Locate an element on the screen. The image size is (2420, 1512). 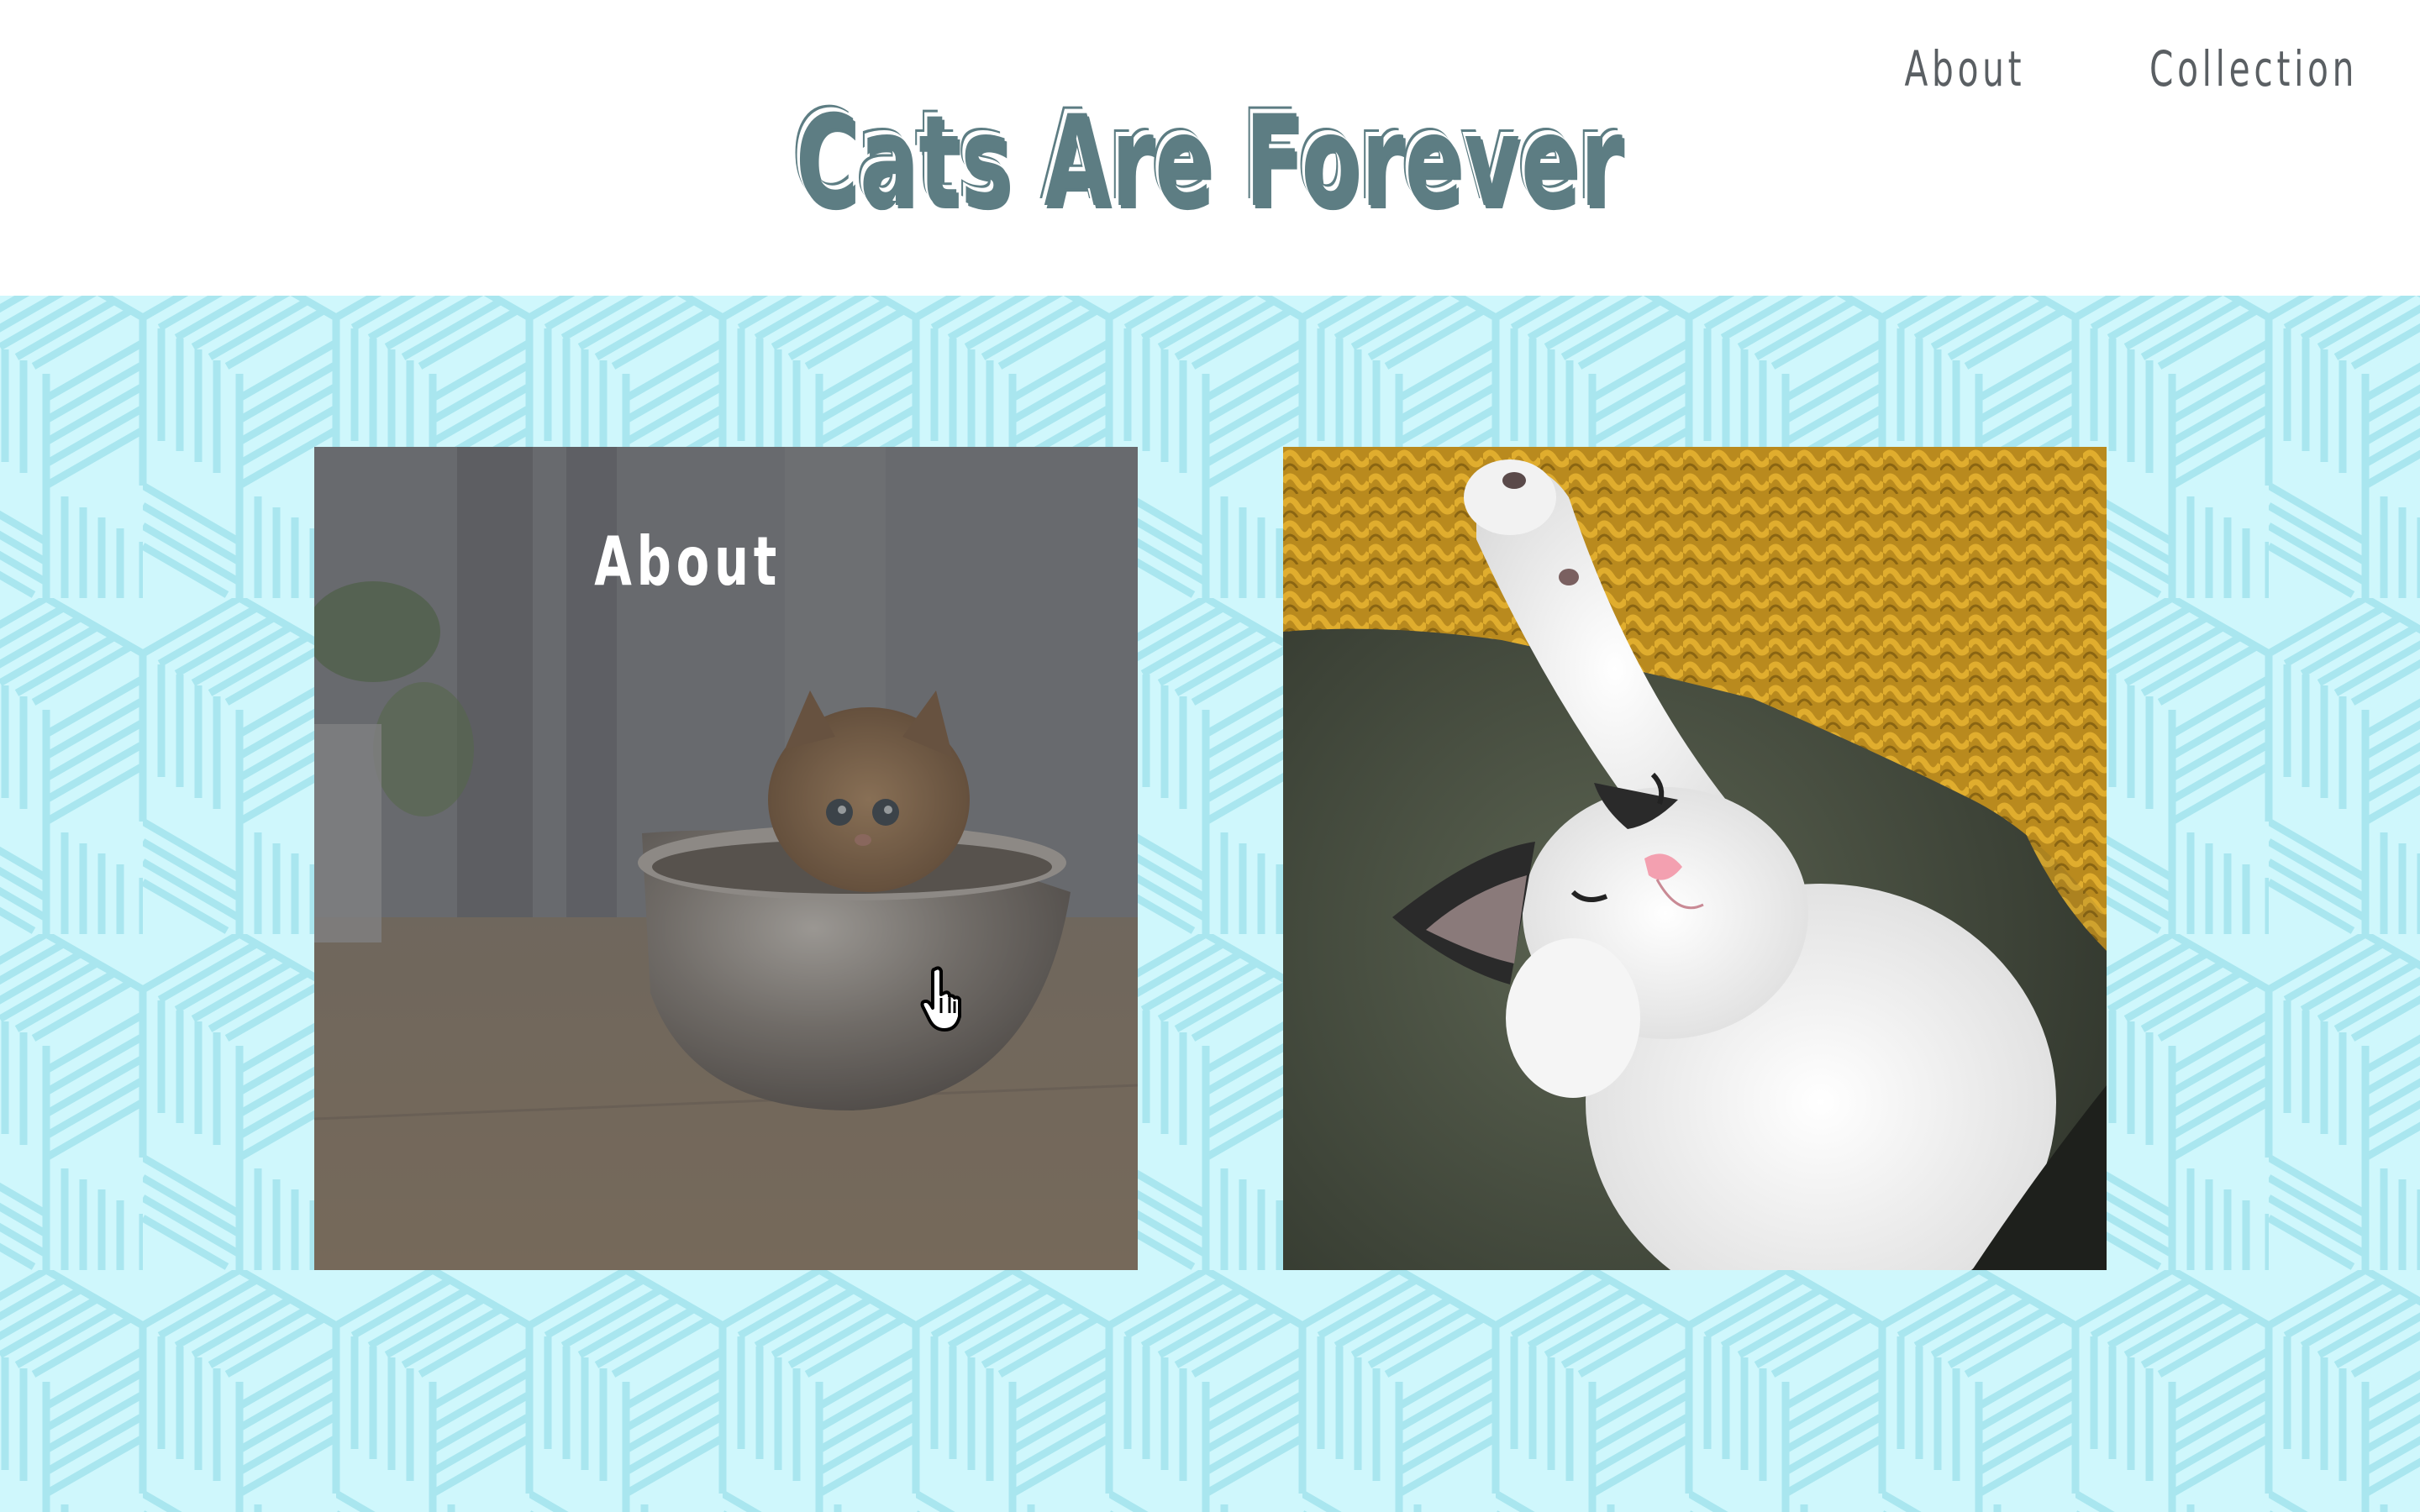
nav-link-collection: Collection is located at coordinates (2253, 68).